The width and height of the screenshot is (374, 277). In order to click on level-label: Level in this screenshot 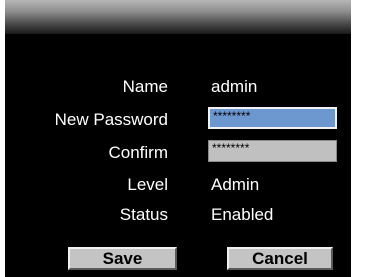, I will do `click(147, 184)`.